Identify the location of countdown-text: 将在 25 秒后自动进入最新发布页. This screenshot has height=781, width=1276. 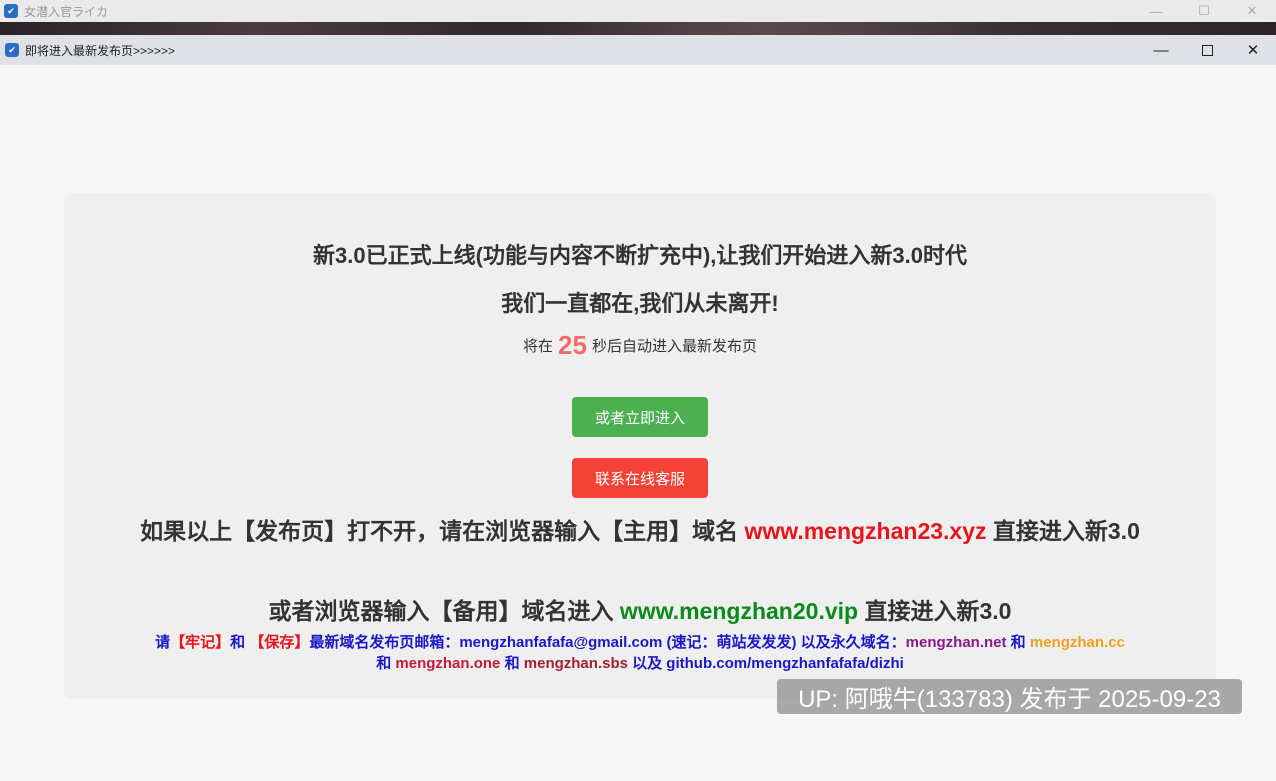
(638, 345).